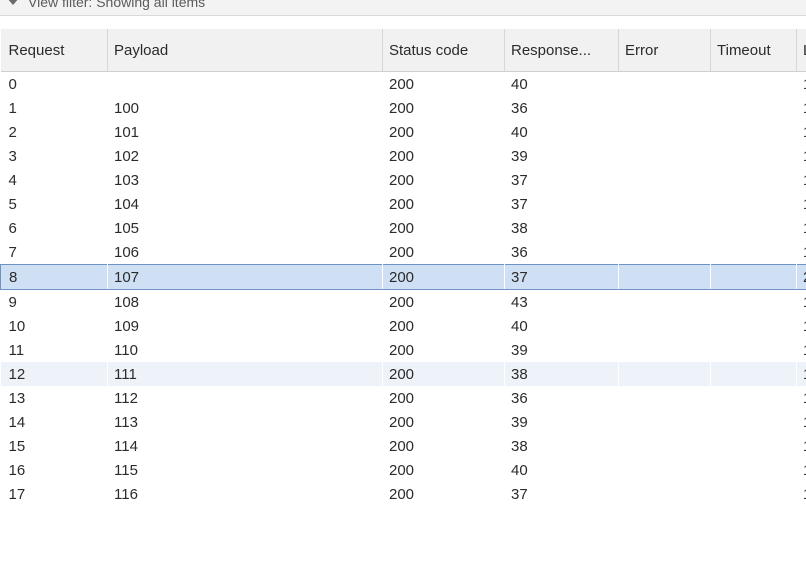  I want to click on cell-payload: 113, so click(126, 422).